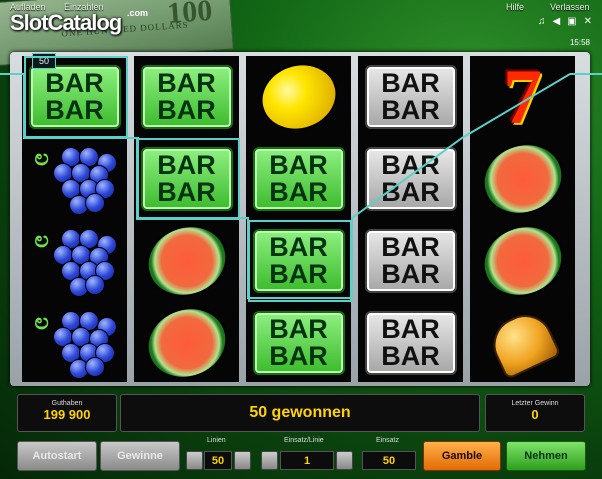  Describe the element at coordinates (462, 456) in the screenshot. I see `gamble-button: Gamble` at that location.